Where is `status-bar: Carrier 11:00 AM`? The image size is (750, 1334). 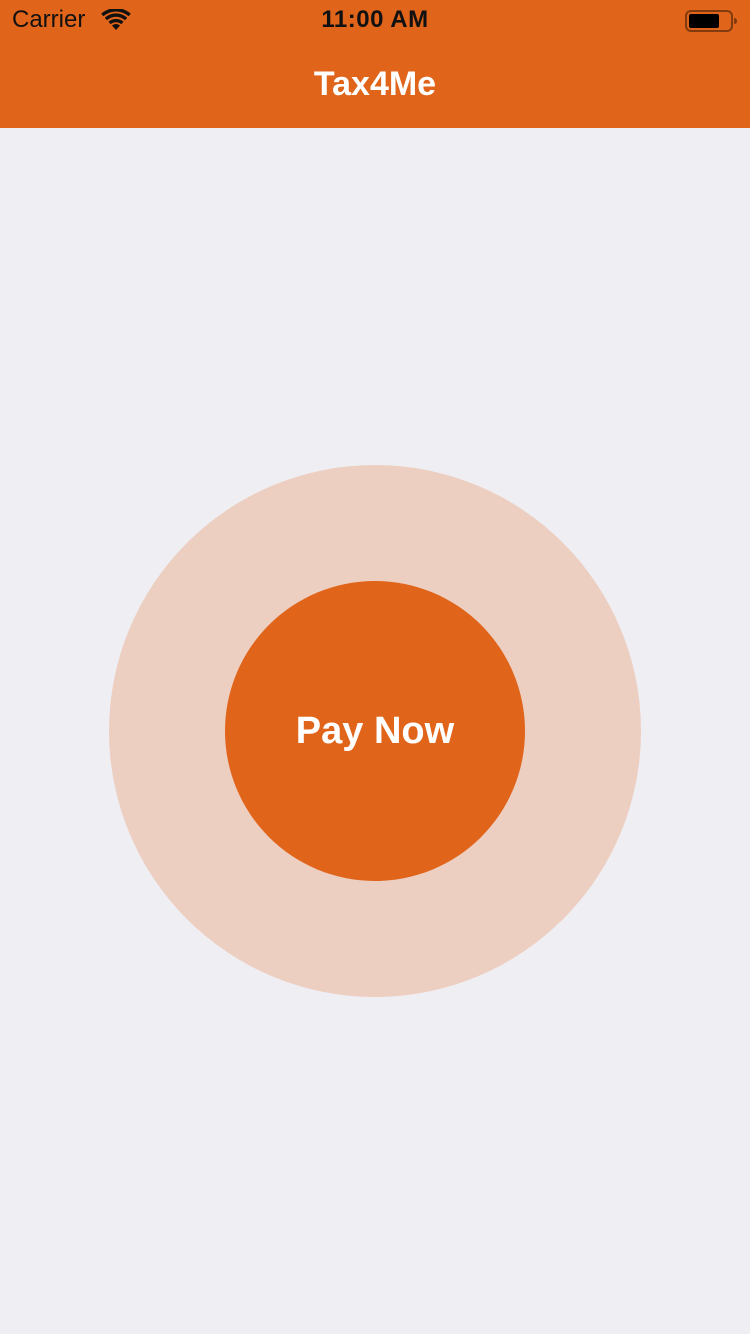
status-bar: Carrier 11:00 AM is located at coordinates (375, 20).